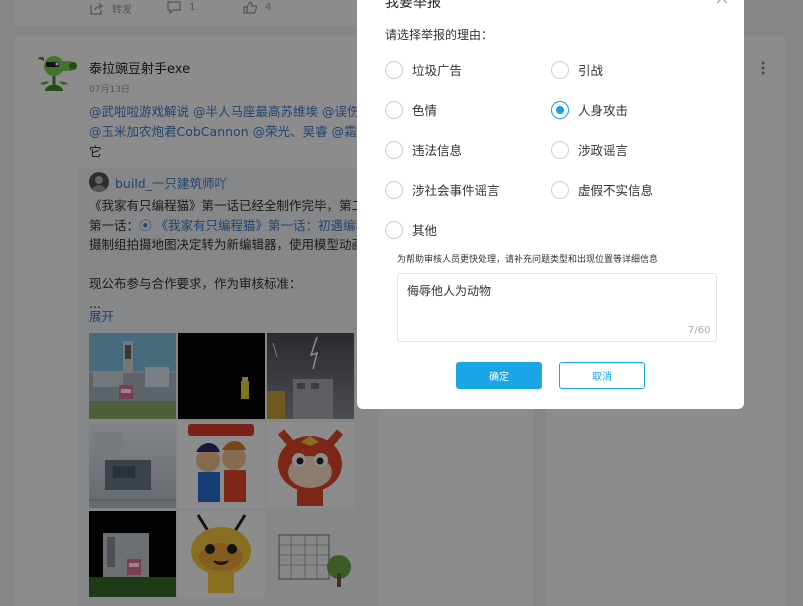  Describe the element at coordinates (437, 150) in the screenshot. I see `reason-option-label: 违法信息` at that location.